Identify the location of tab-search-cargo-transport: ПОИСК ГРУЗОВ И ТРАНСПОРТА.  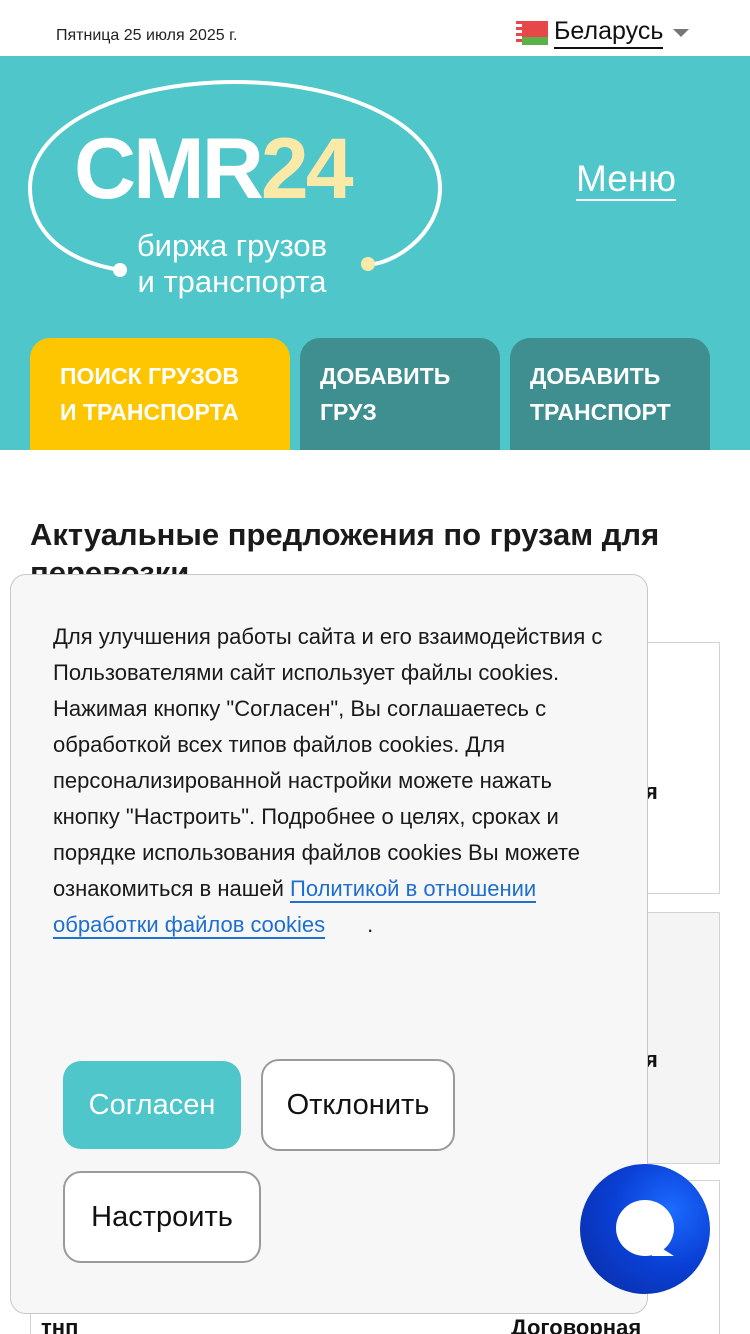
(160, 394).